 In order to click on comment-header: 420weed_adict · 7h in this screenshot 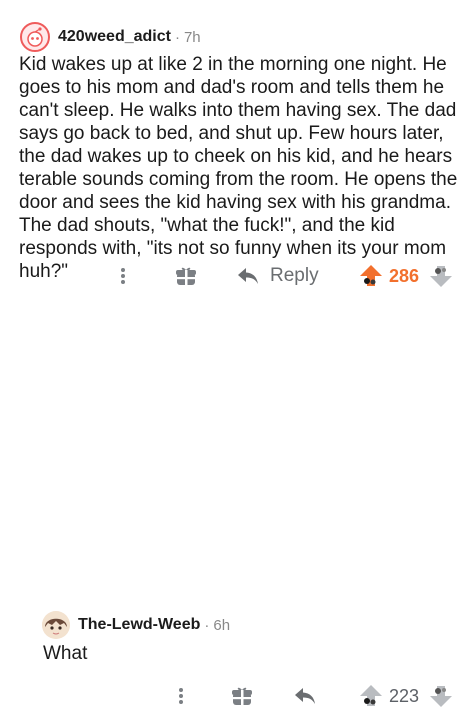, I will do `click(110, 37)`.